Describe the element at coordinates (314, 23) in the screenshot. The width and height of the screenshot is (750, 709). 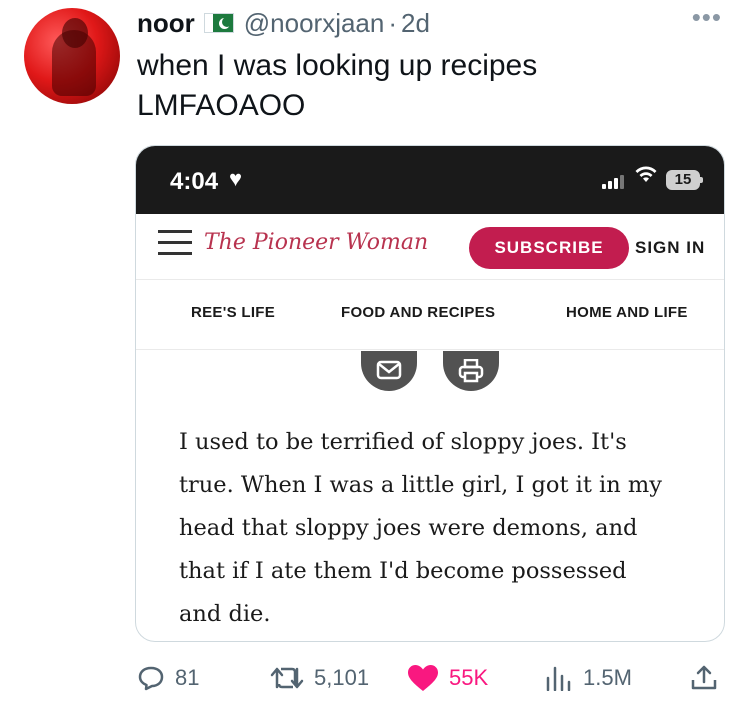
I see `author-handle: @noorxjaan` at that location.